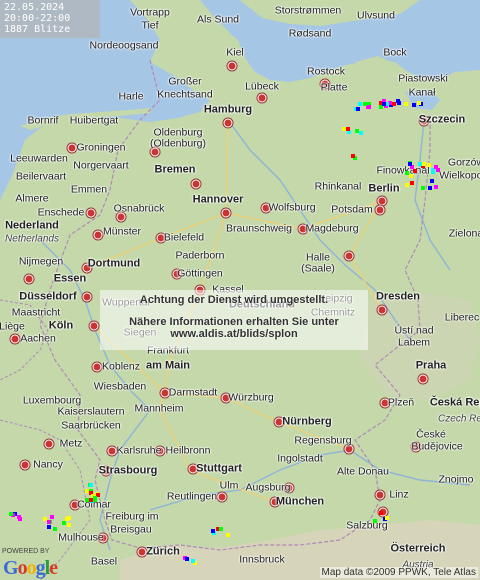  What do you see at coordinates (398, 296) in the screenshot?
I see `city-label: Dresden` at bounding box center [398, 296].